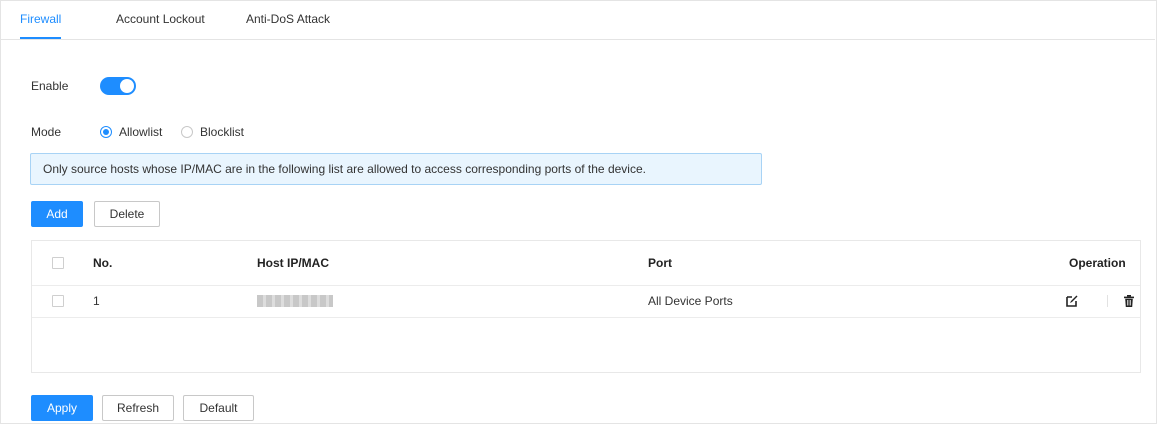 The height and width of the screenshot is (424, 1157). I want to click on tab-anti-dos-attack: Anti-DoS Attack, so click(288, 19).